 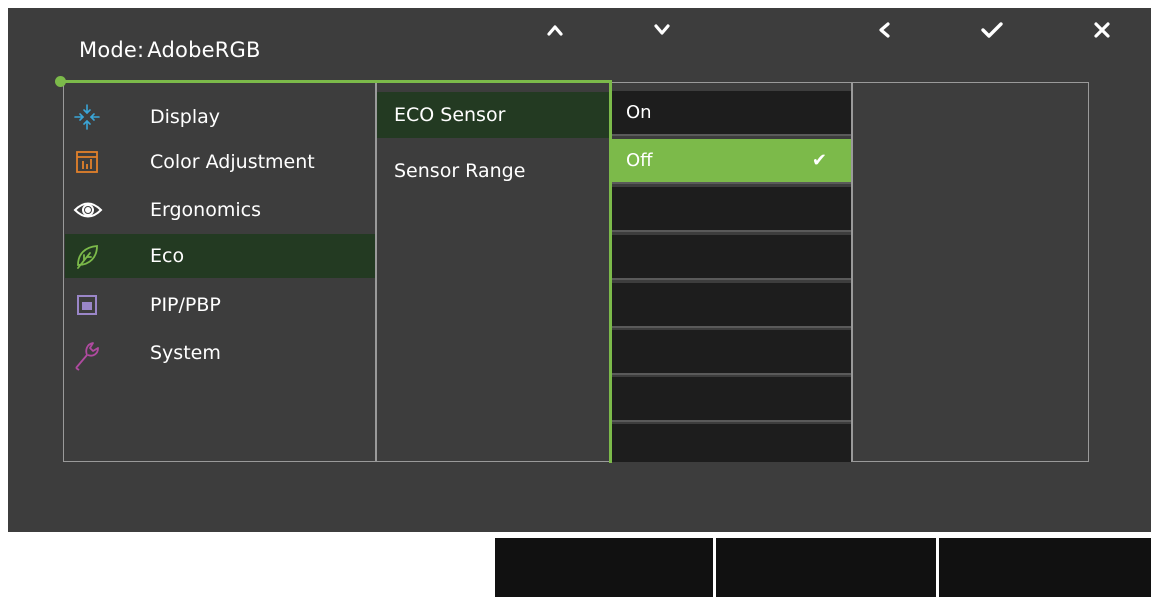 What do you see at coordinates (731, 161) in the screenshot?
I see `option-off: Off ✔` at bounding box center [731, 161].